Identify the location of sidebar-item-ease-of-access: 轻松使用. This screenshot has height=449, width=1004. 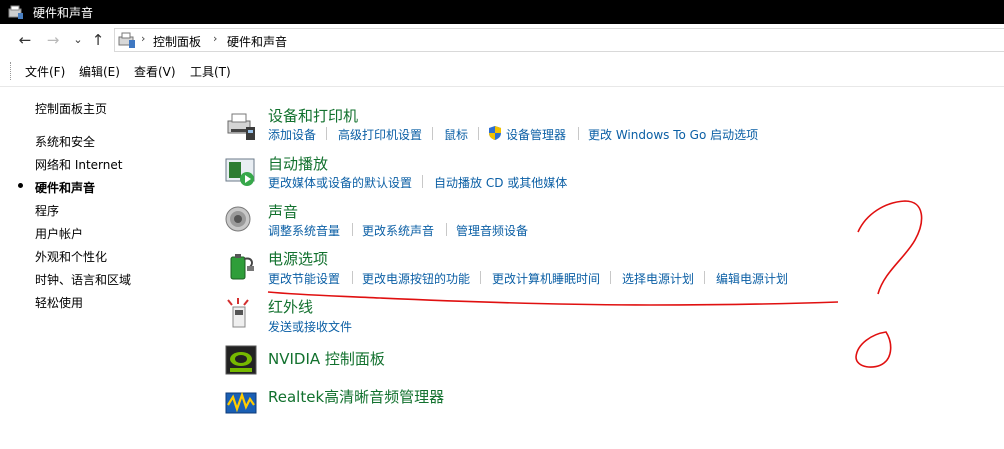
(59, 302).